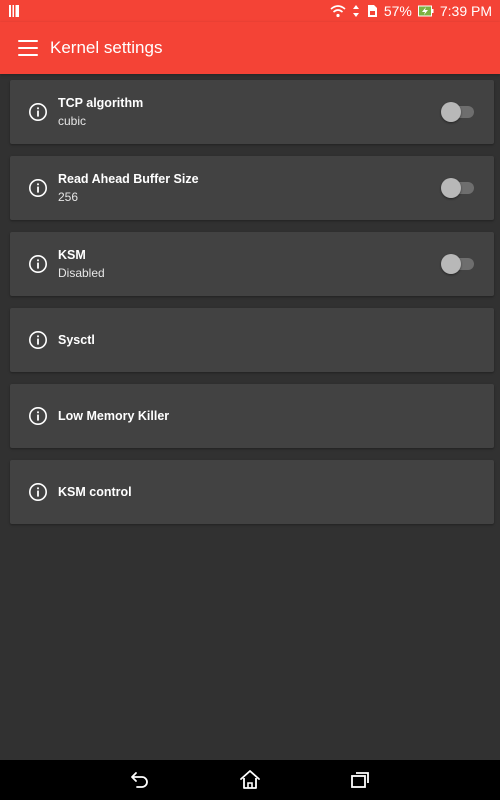 The width and height of the screenshot is (500, 800). Describe the element at coordinates (252, 340) in the screenshot. I see `setting-sysctl: Sysctl` at that location.